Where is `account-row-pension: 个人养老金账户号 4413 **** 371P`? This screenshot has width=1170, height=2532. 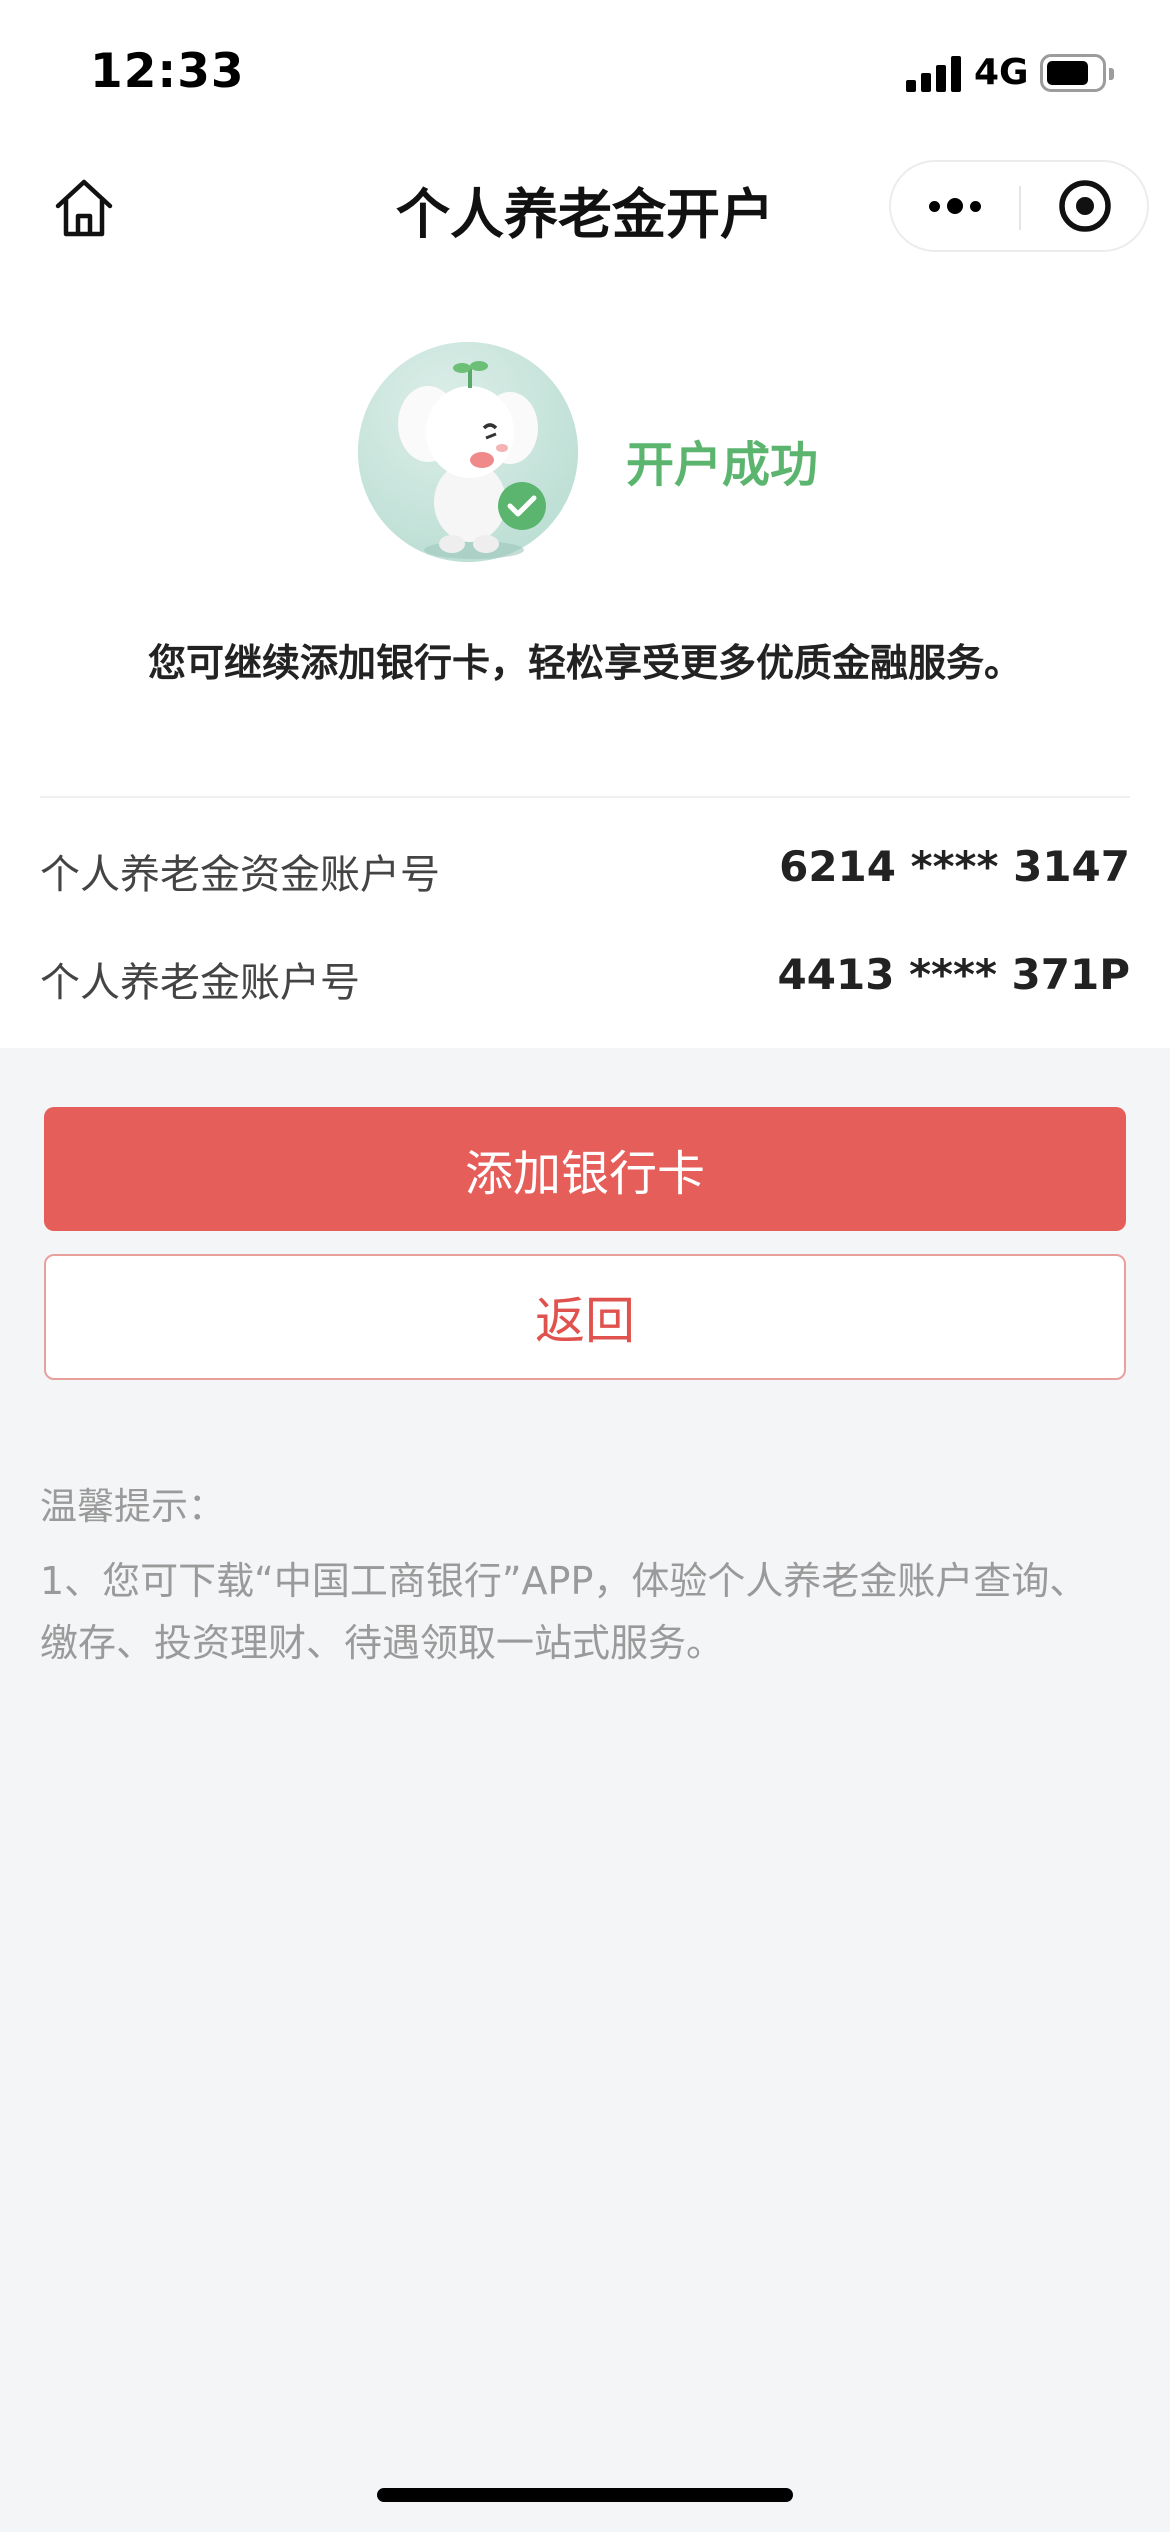 account-row-pension: 个人养老金账户号 4413 **** 371P is located at coordinates (585, 975).